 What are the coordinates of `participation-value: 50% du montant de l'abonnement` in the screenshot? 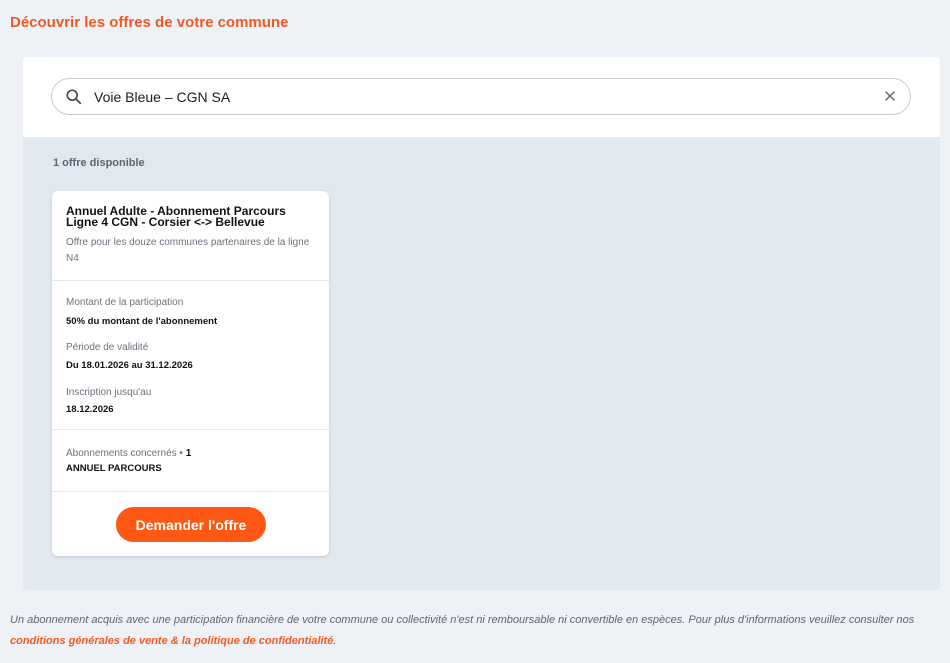 It's located at (142, 321).